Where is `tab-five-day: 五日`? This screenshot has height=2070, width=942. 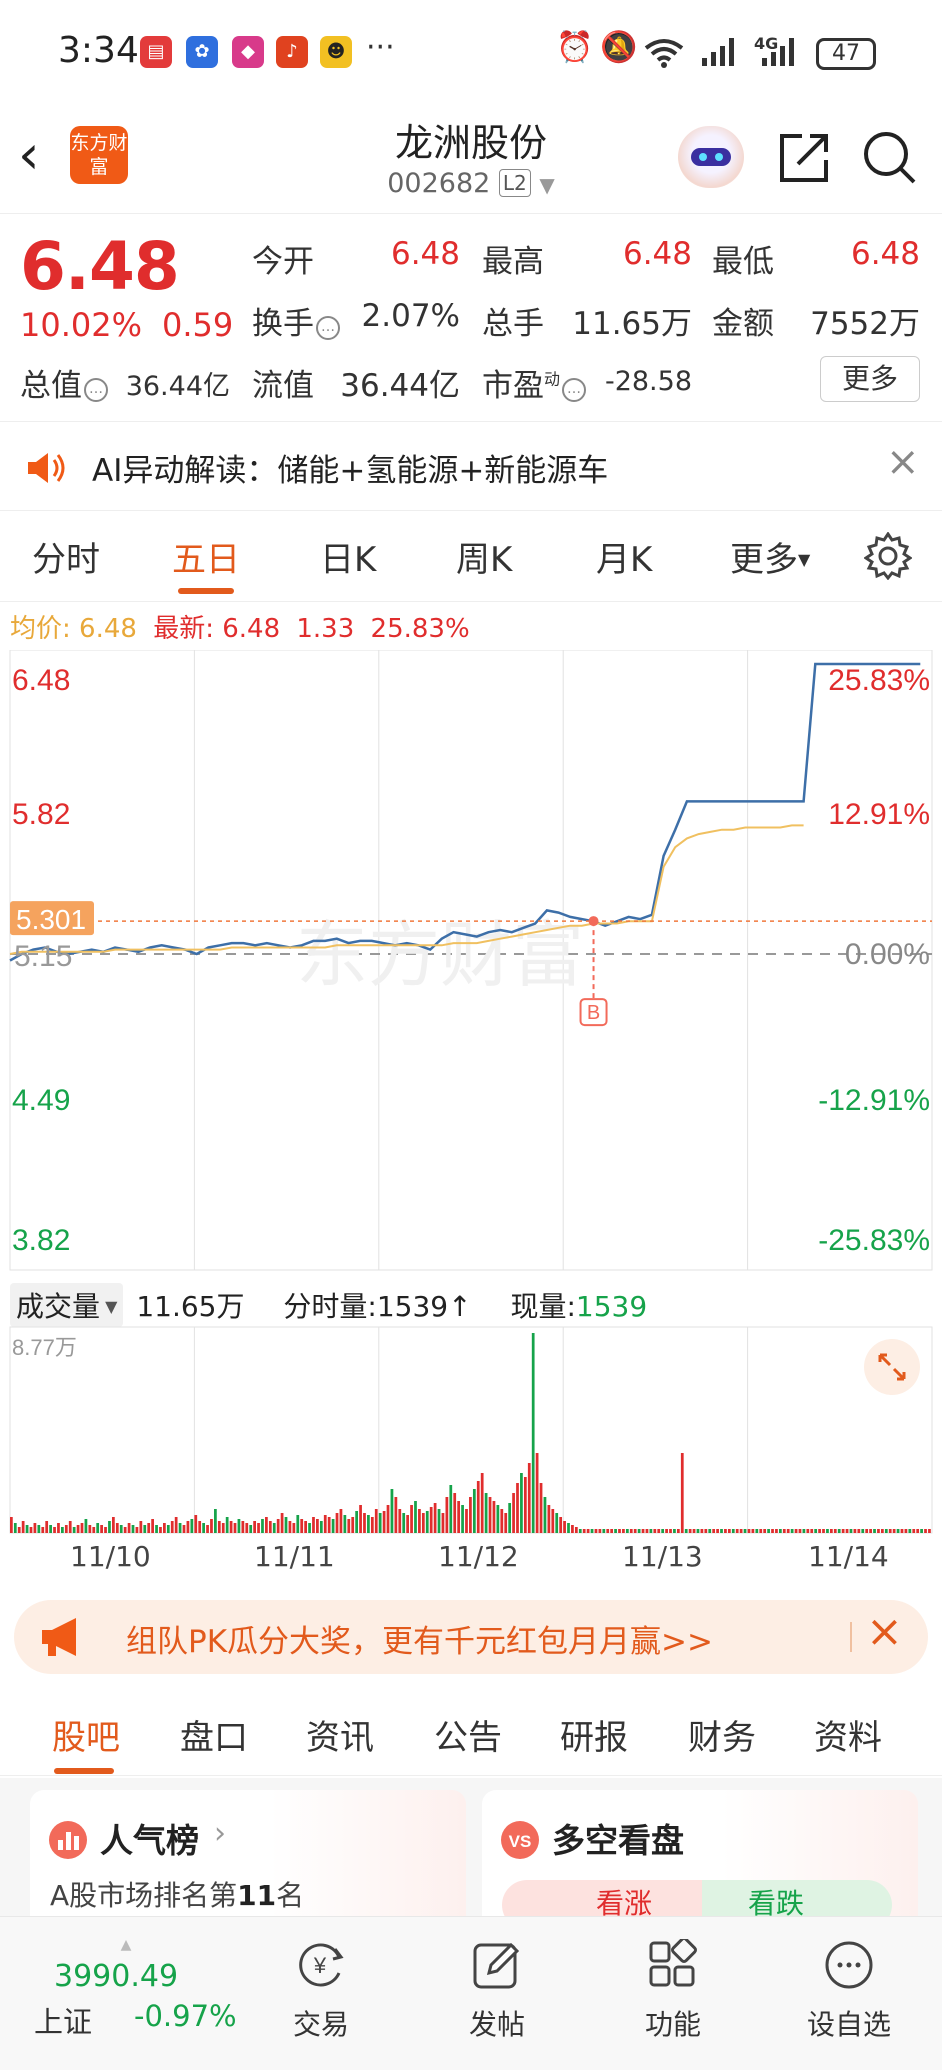
tab-five-day: 五日 is located at coordinates (206, 556).